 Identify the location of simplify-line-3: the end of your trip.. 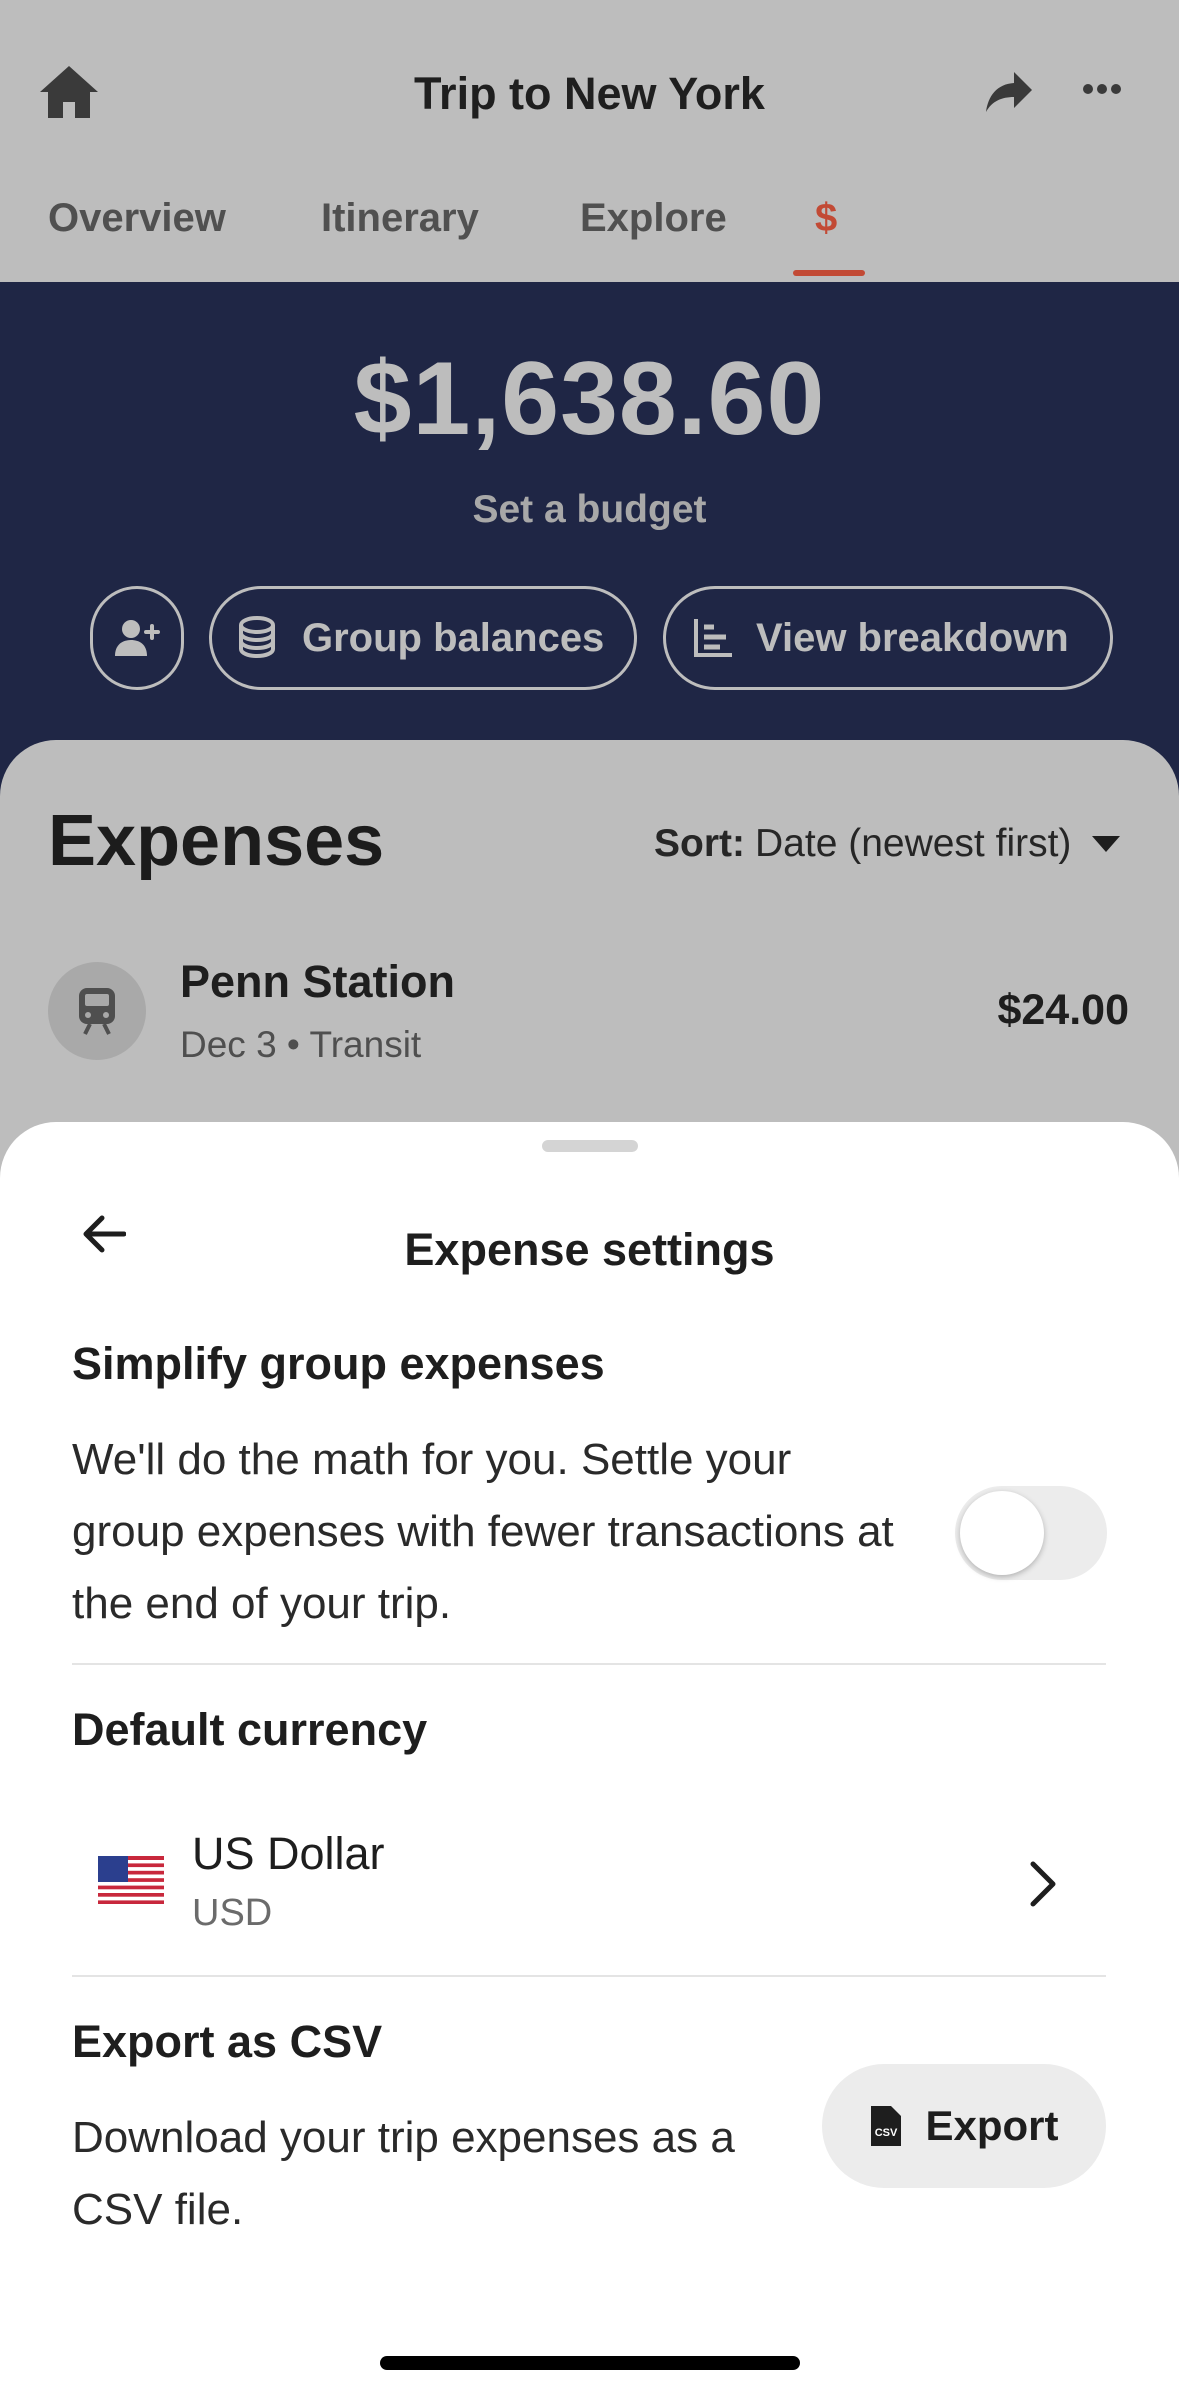
(262, 1603).